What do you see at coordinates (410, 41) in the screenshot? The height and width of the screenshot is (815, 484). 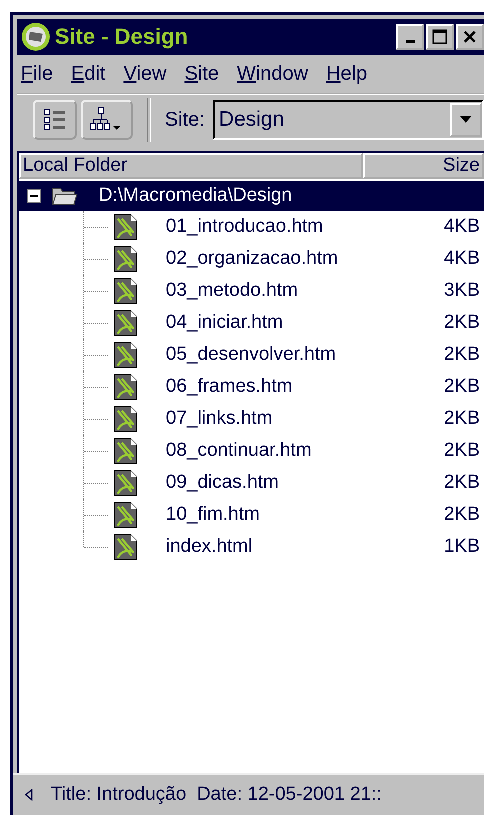 I see `minimize-icon` at bounding box center [410, 41].